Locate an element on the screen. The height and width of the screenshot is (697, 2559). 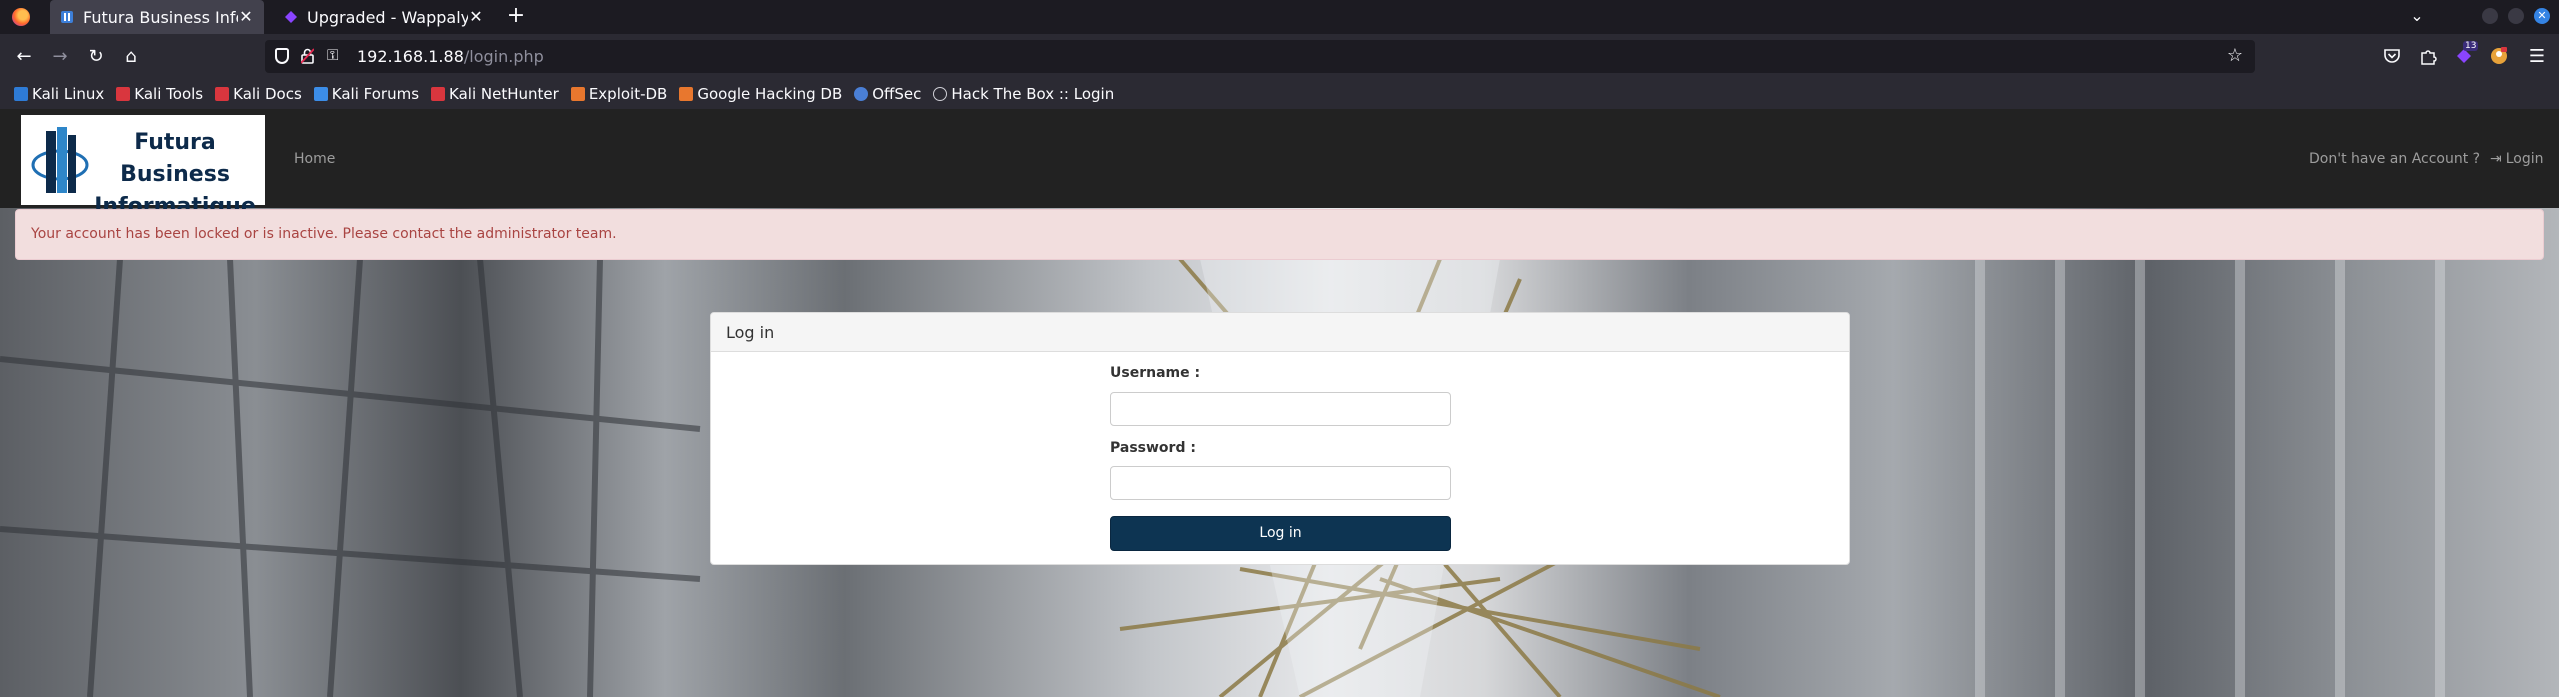
bookmark-star-icon: ☆ is located at coordinates (2235, 55).